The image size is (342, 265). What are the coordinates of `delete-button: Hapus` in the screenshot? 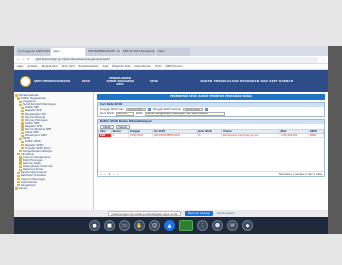 It's located at (122, 126).